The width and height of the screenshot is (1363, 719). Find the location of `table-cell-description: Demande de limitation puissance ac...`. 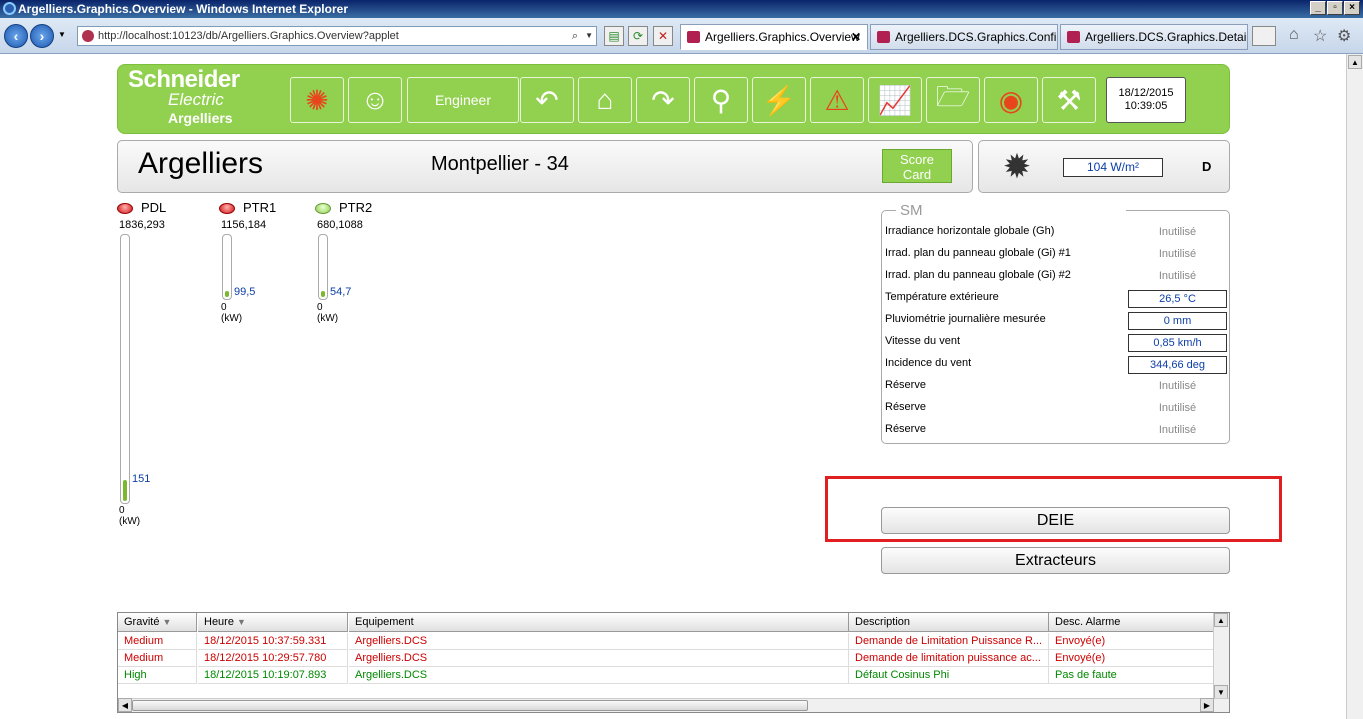

table-cell-description: Demande de limitation puissance ac... is located at coordinates (949, 658).